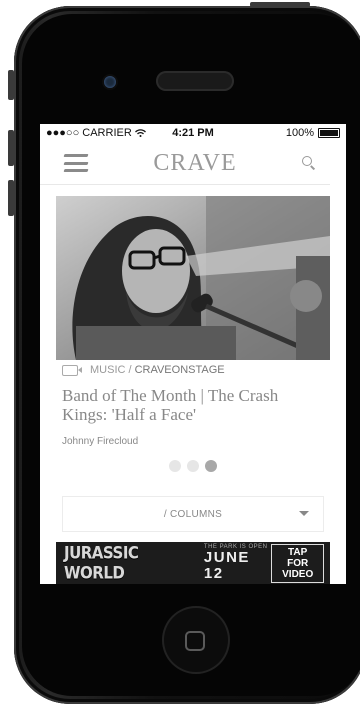 The height and width of the screenshot is (704, 360). What do you see at coordinates (298, 574) in the screenshot?
I see `ad-cta-line2: VIDEO` at bounding box center [298, 574].